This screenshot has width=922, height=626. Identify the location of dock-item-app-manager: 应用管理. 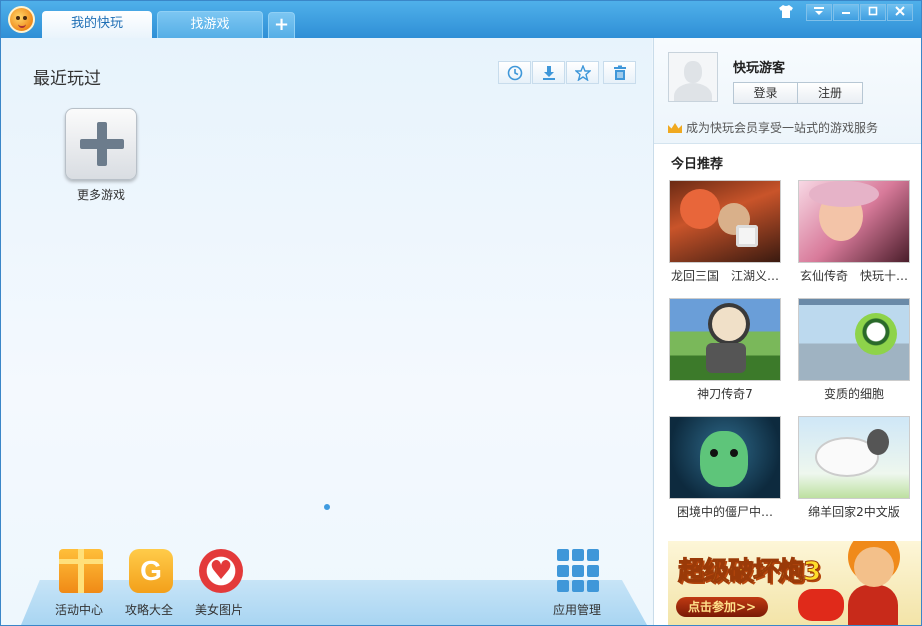
(577, 583).